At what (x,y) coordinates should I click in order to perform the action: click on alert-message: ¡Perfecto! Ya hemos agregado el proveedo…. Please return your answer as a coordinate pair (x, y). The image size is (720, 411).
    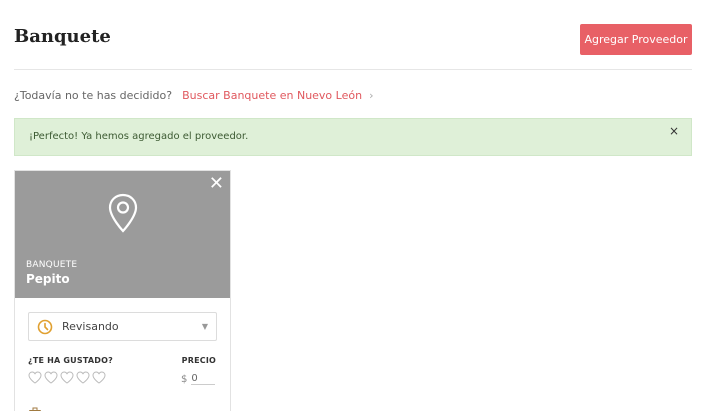
    Looking at the image, I should click on (139, 136).